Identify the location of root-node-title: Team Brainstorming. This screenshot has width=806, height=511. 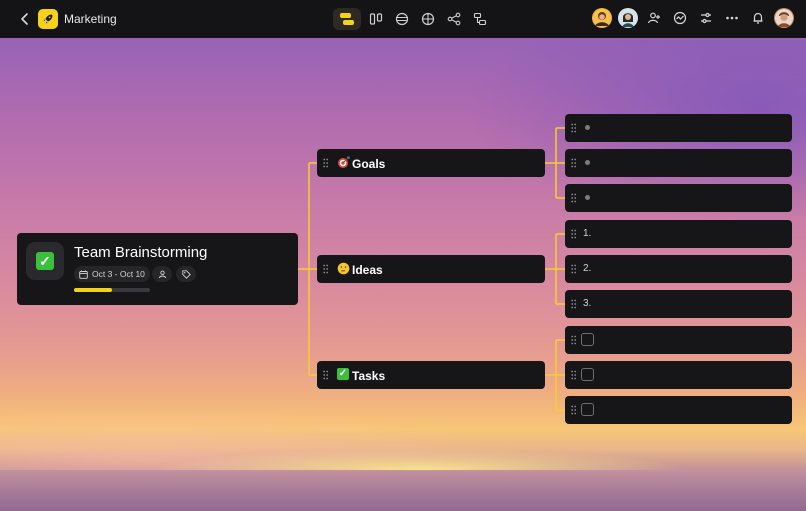
(140, 252).